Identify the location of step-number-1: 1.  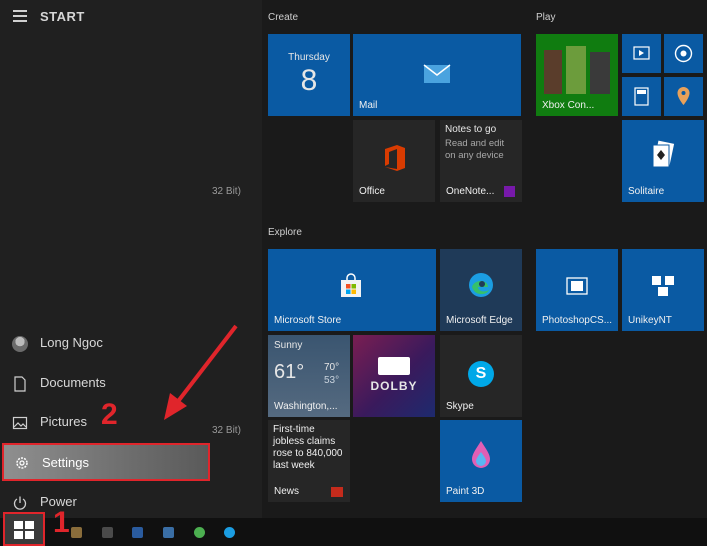
(61, 522).